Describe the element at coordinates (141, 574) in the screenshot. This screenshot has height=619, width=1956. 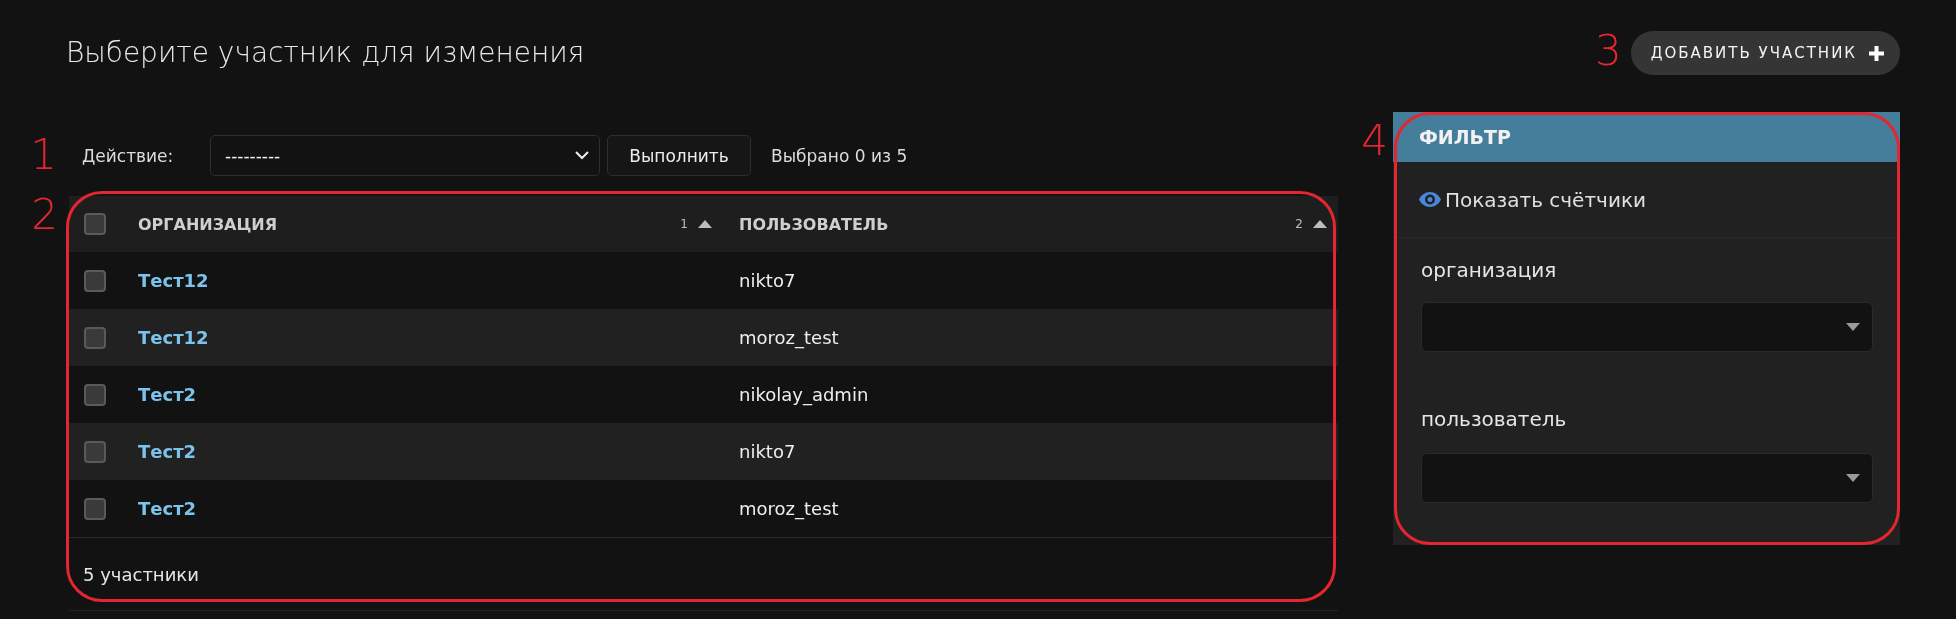
I see `result-count: 5 участники` at that location.